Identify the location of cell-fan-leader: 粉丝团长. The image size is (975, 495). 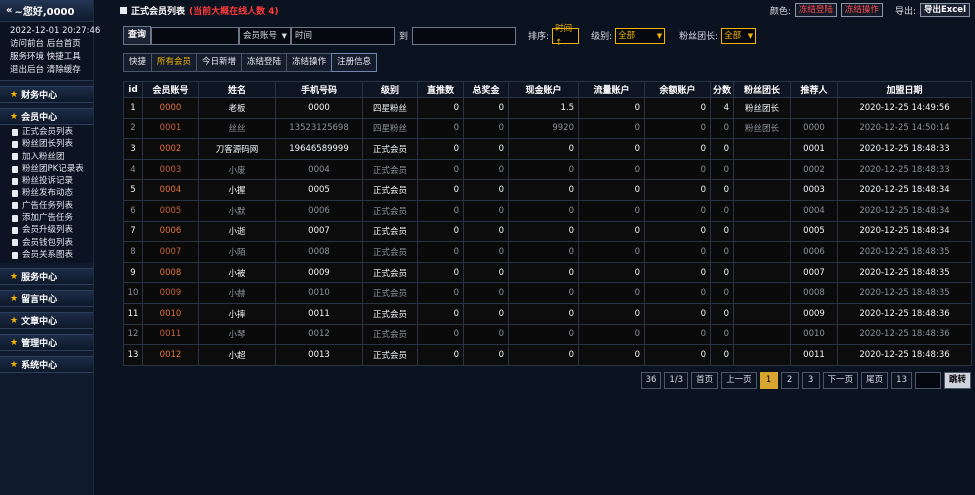
(762, 108).